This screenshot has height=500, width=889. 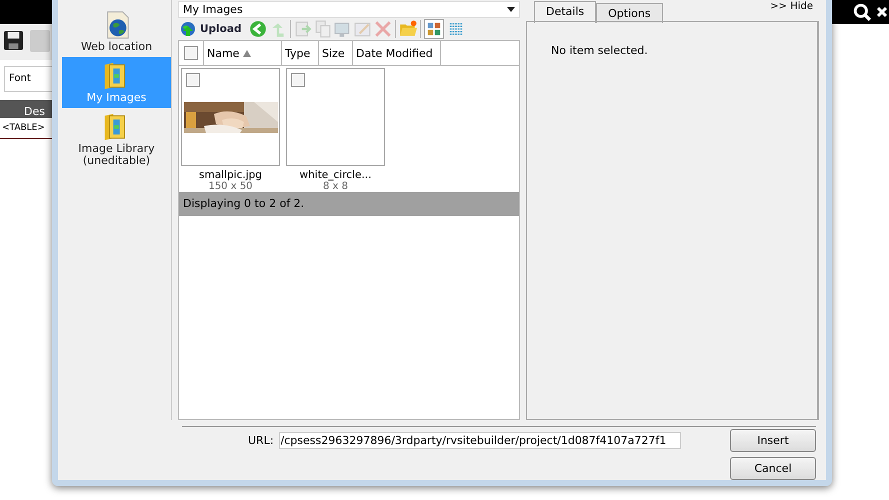 I want to click on panel-tab: Details, so click(x=565, y=12).